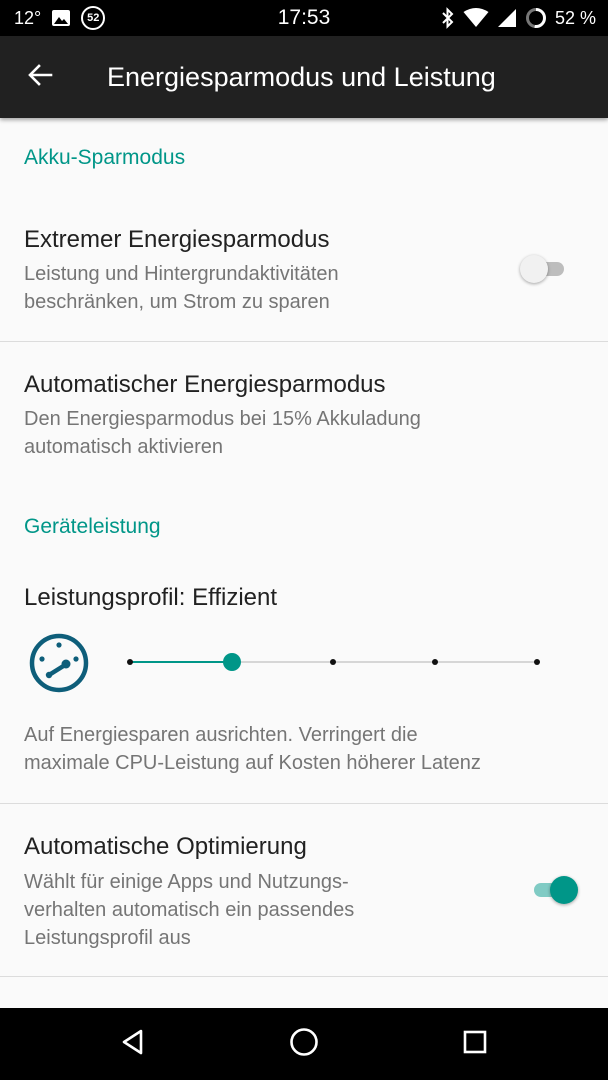 The width and height of the screenshot is (608, 1080). I want to click on triangle-back-icon, so click(133, 1044).